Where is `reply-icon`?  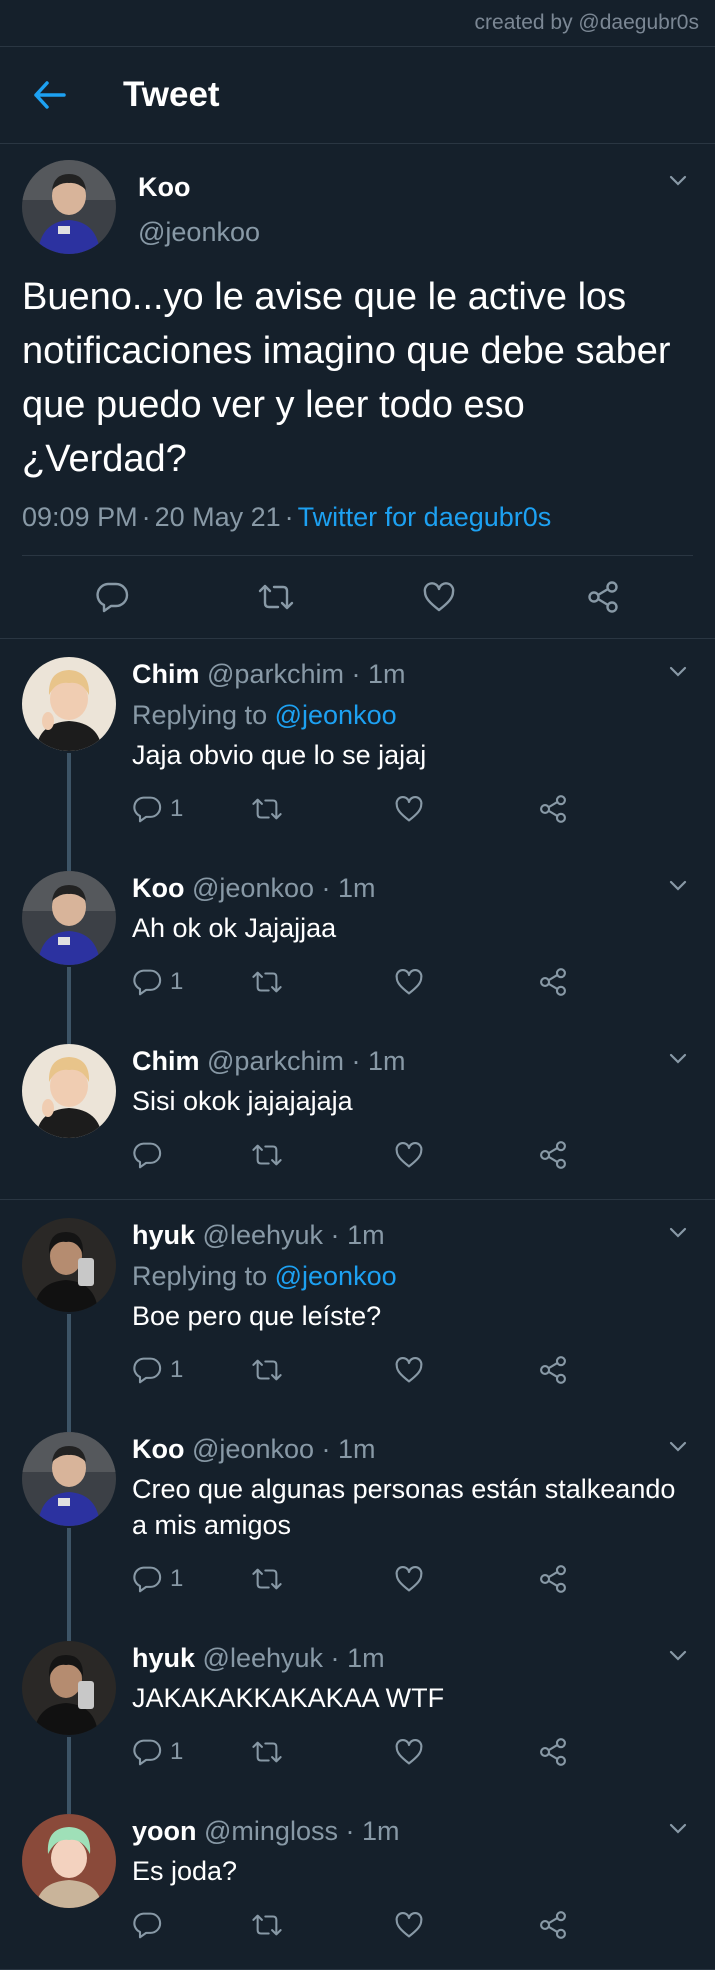
reply-icon is located at coordinates (147, 982).